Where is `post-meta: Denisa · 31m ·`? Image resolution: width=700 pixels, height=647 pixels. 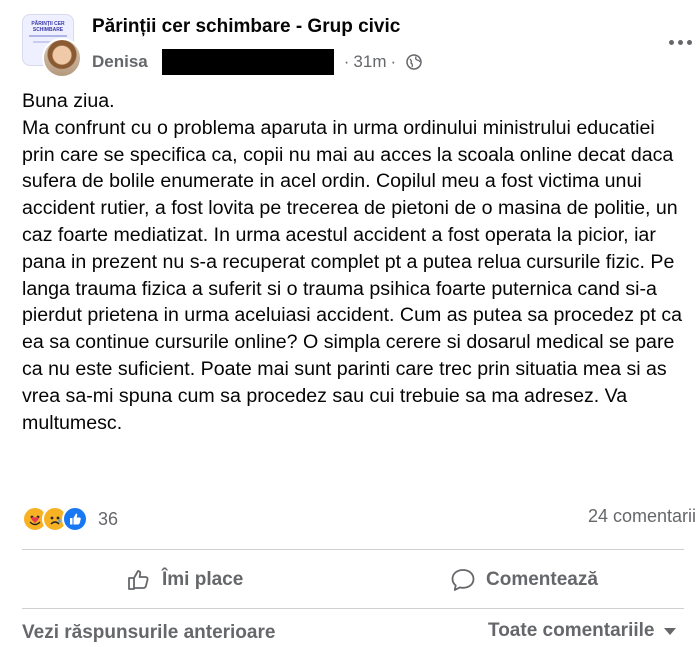 post-meta: Denisa · 31m · is located at coordinates (257, 62).